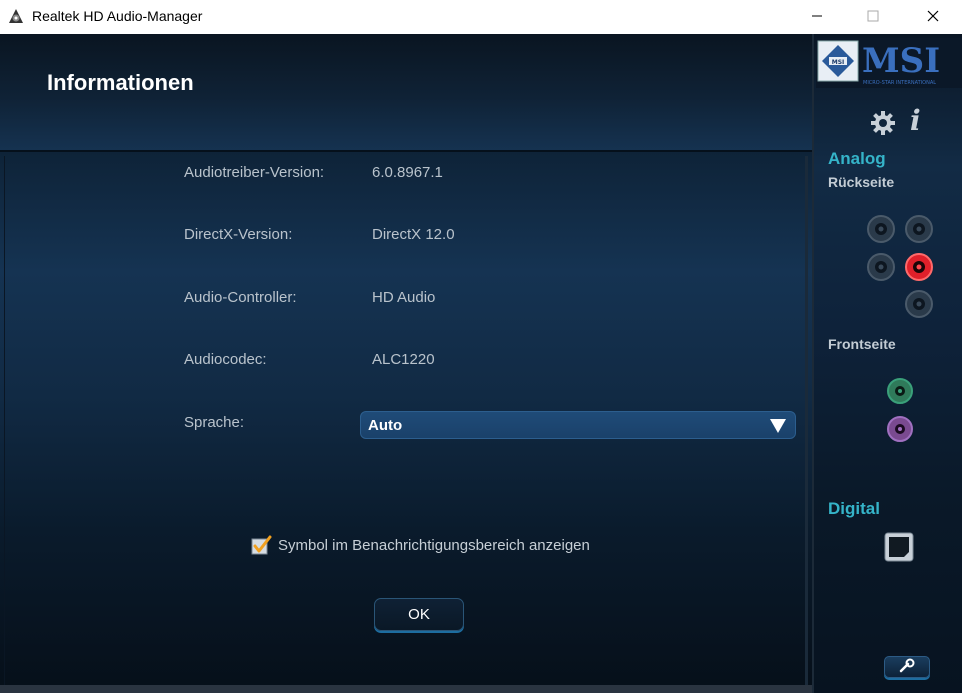  Describe the element at coordinates (862, 344) in the screenshot. I see `front-label: Frontseite` at that location.